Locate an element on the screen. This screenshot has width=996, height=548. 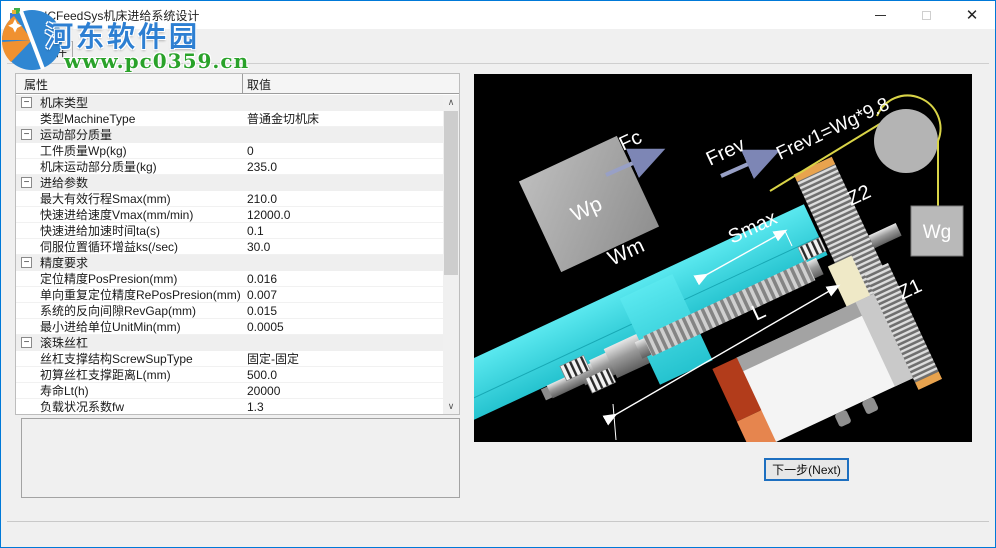
column-header-value: 取值 is located at coordinates (259, 85).